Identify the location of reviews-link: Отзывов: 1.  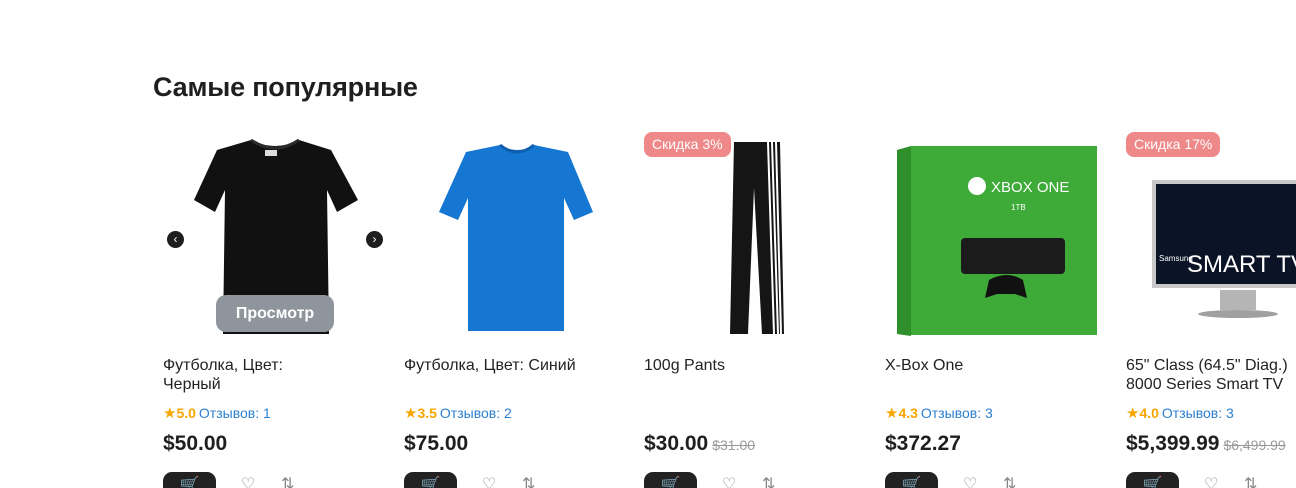
(235, 413).